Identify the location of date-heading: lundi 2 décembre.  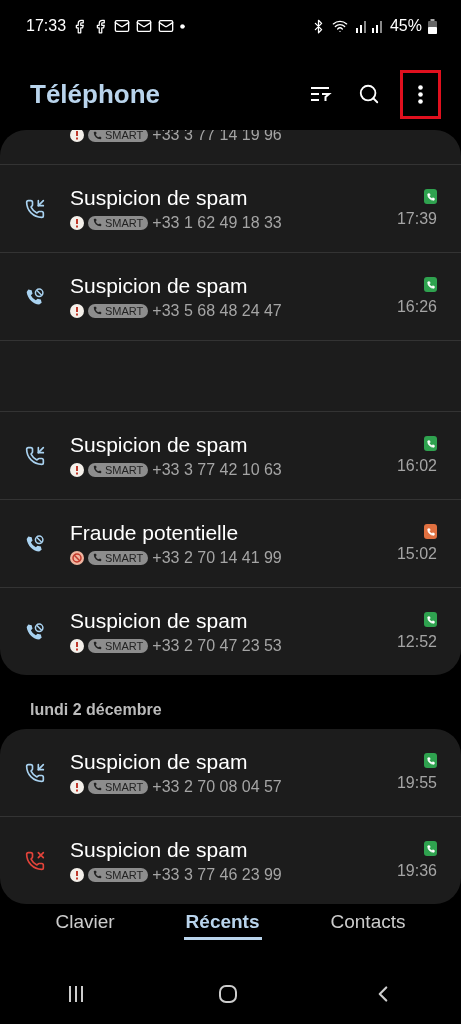
(96, 710).